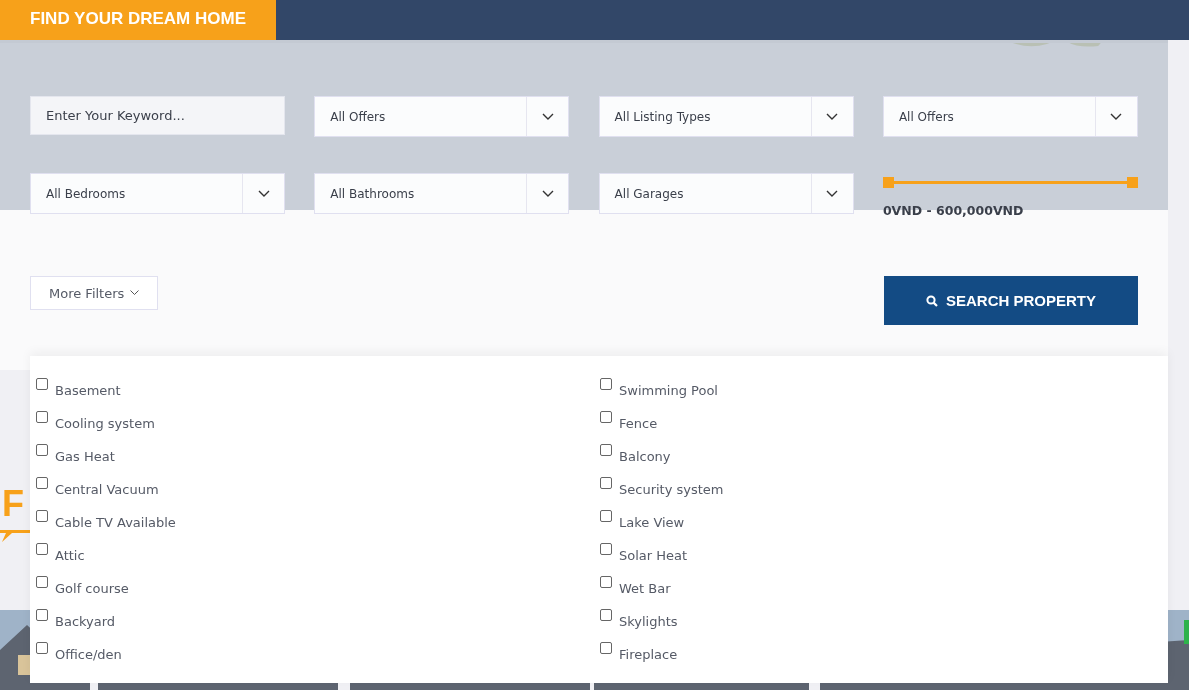  Describe the element at coordinates (315, 489) in the screenshot. I see `amenity-option: Central Vacuum` at that location.